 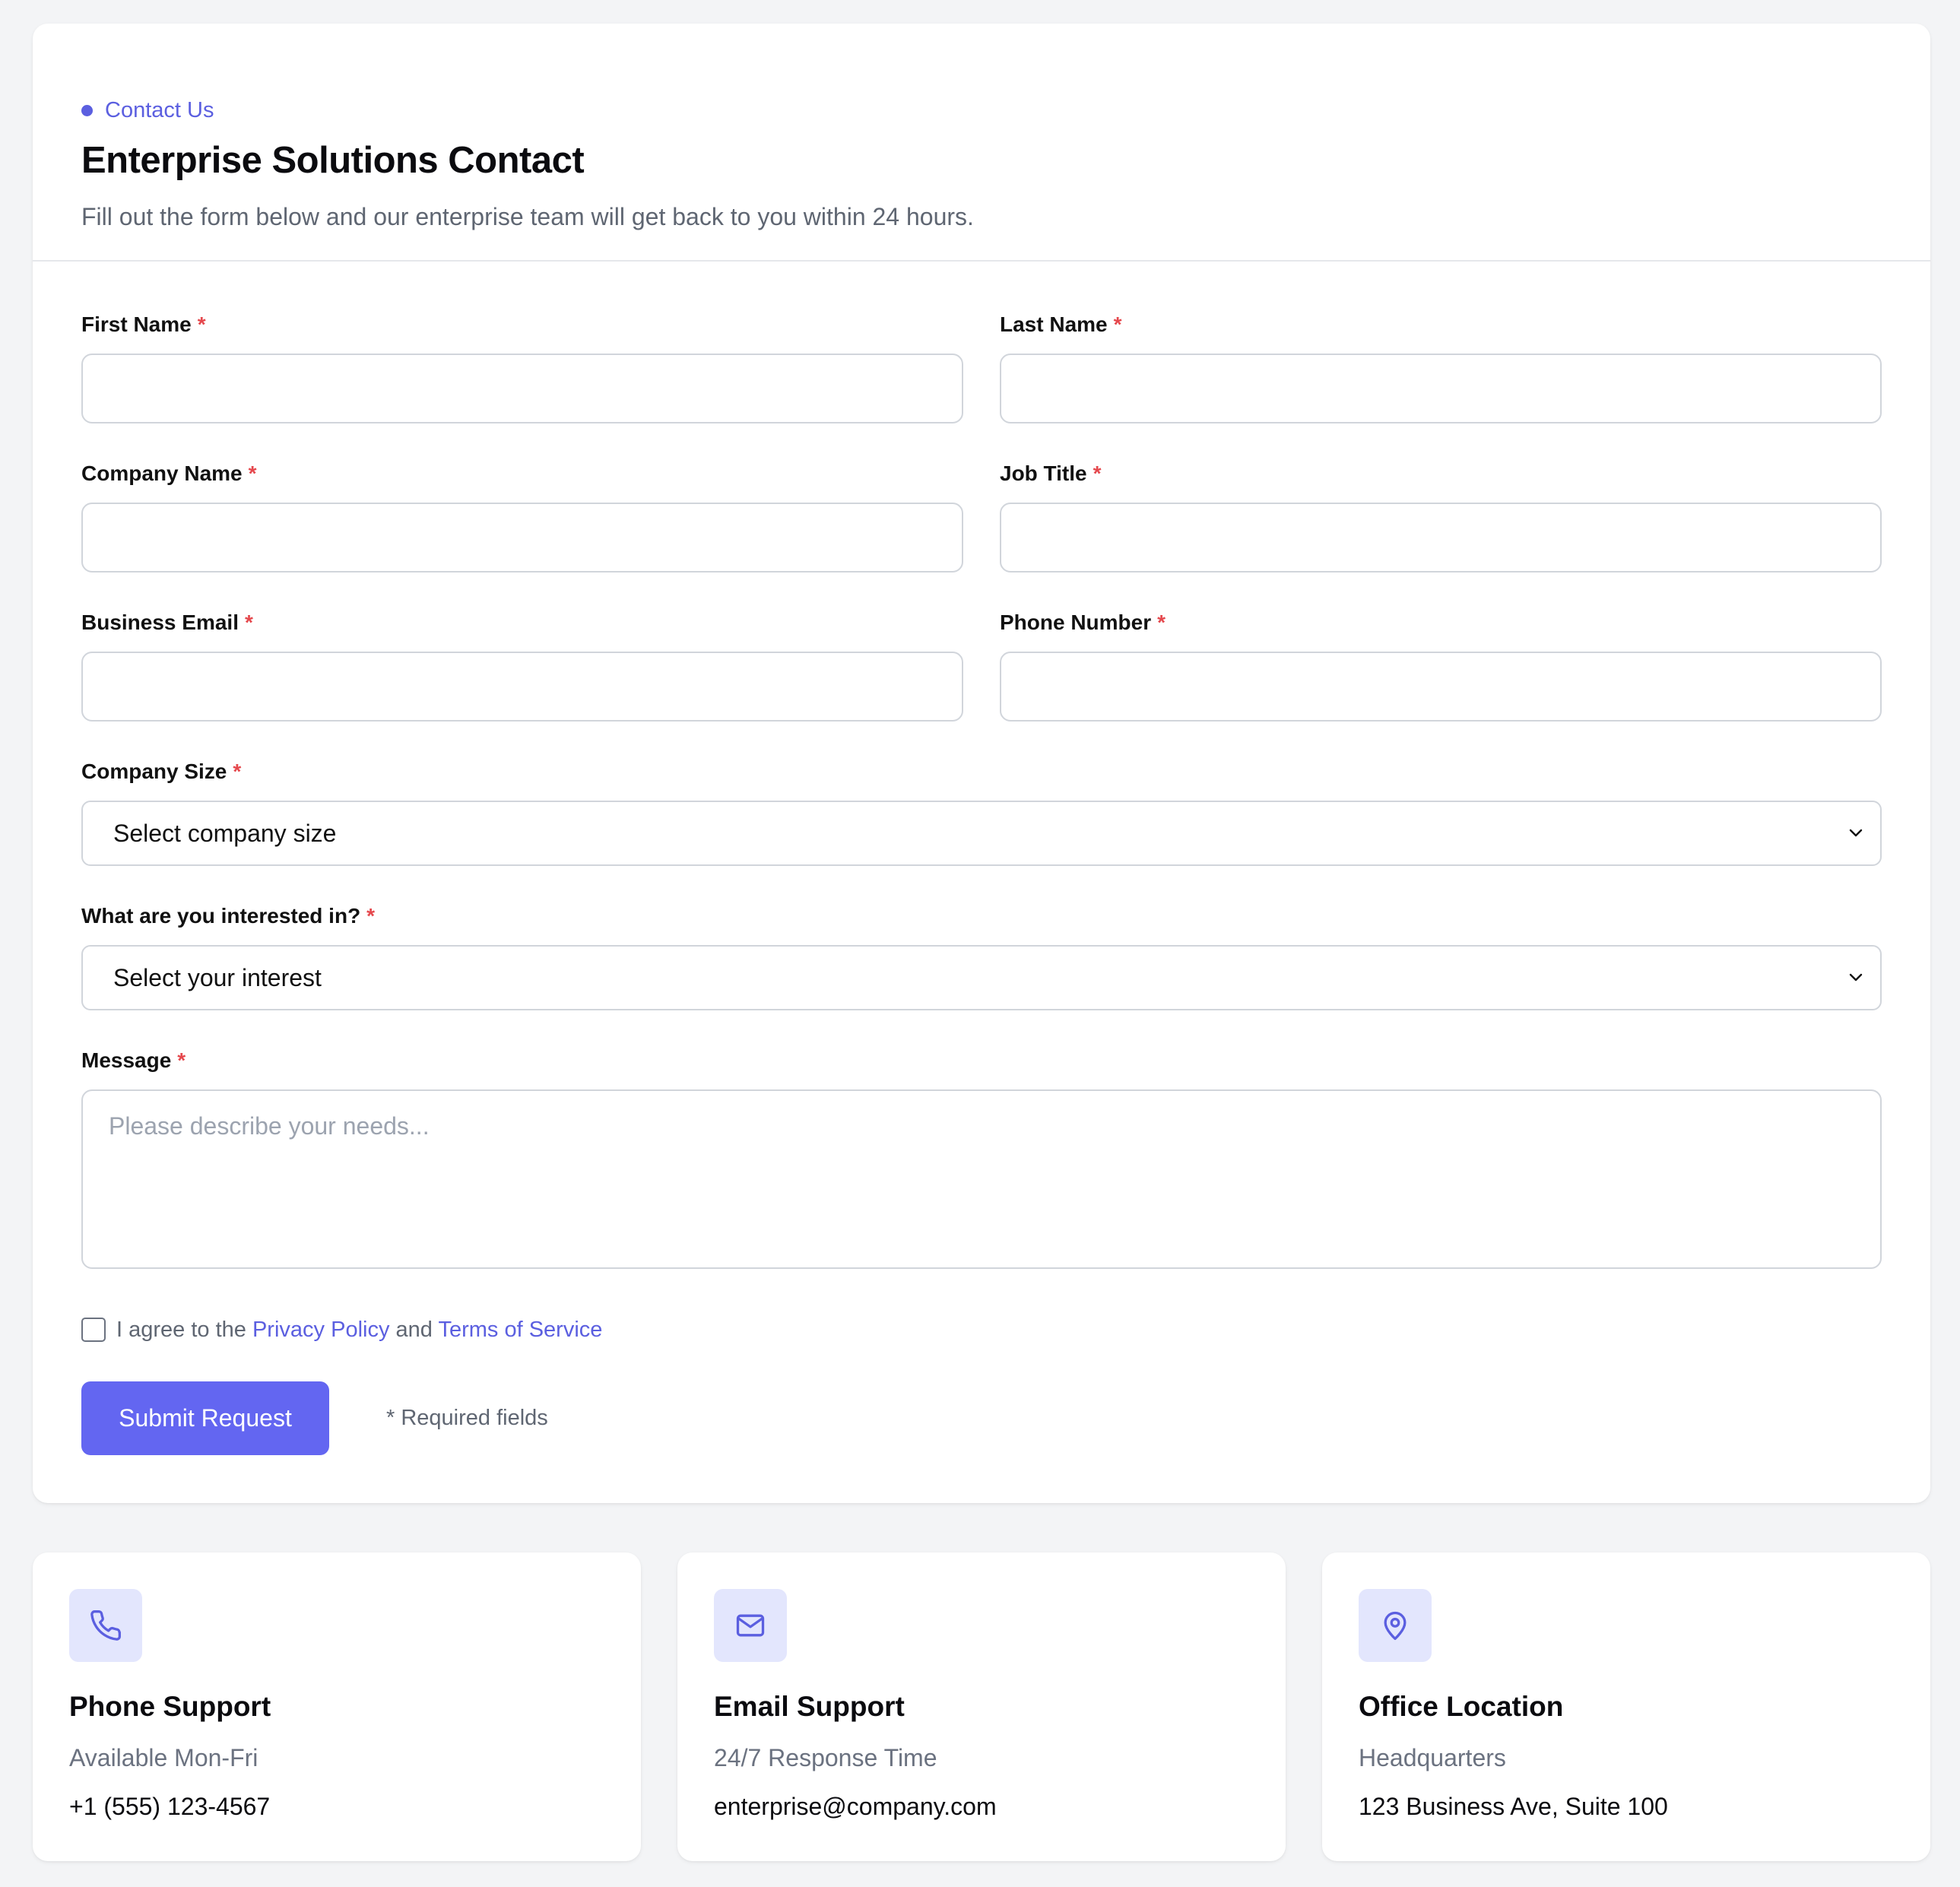 I want to click on terms-of-service-link: Terms of Service, so click(x=520, y=1330).